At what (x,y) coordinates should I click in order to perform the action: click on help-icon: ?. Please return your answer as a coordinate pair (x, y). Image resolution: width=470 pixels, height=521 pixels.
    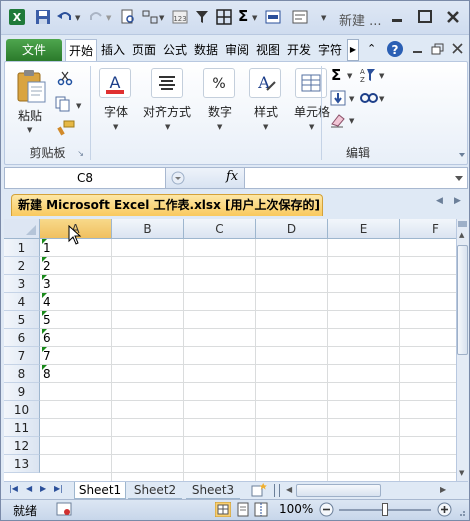
    Looking at the image, I should click on (395, 49).